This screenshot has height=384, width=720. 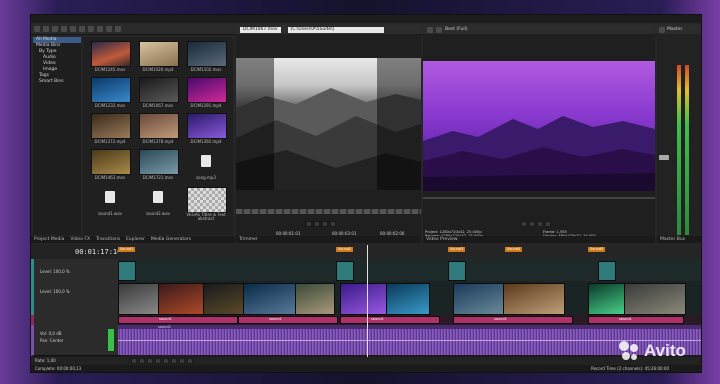 I want to click on tab-video-fx: Video FX, so click(x=80, y=239).